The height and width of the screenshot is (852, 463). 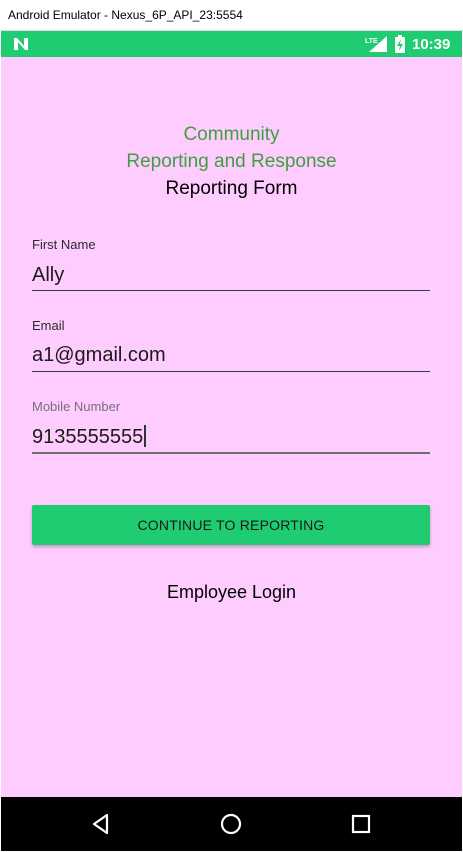 What do you see at coordinates (231, 453) in the screenshot?
I see `mobile-number-underline` at bounding box center [231, 453].